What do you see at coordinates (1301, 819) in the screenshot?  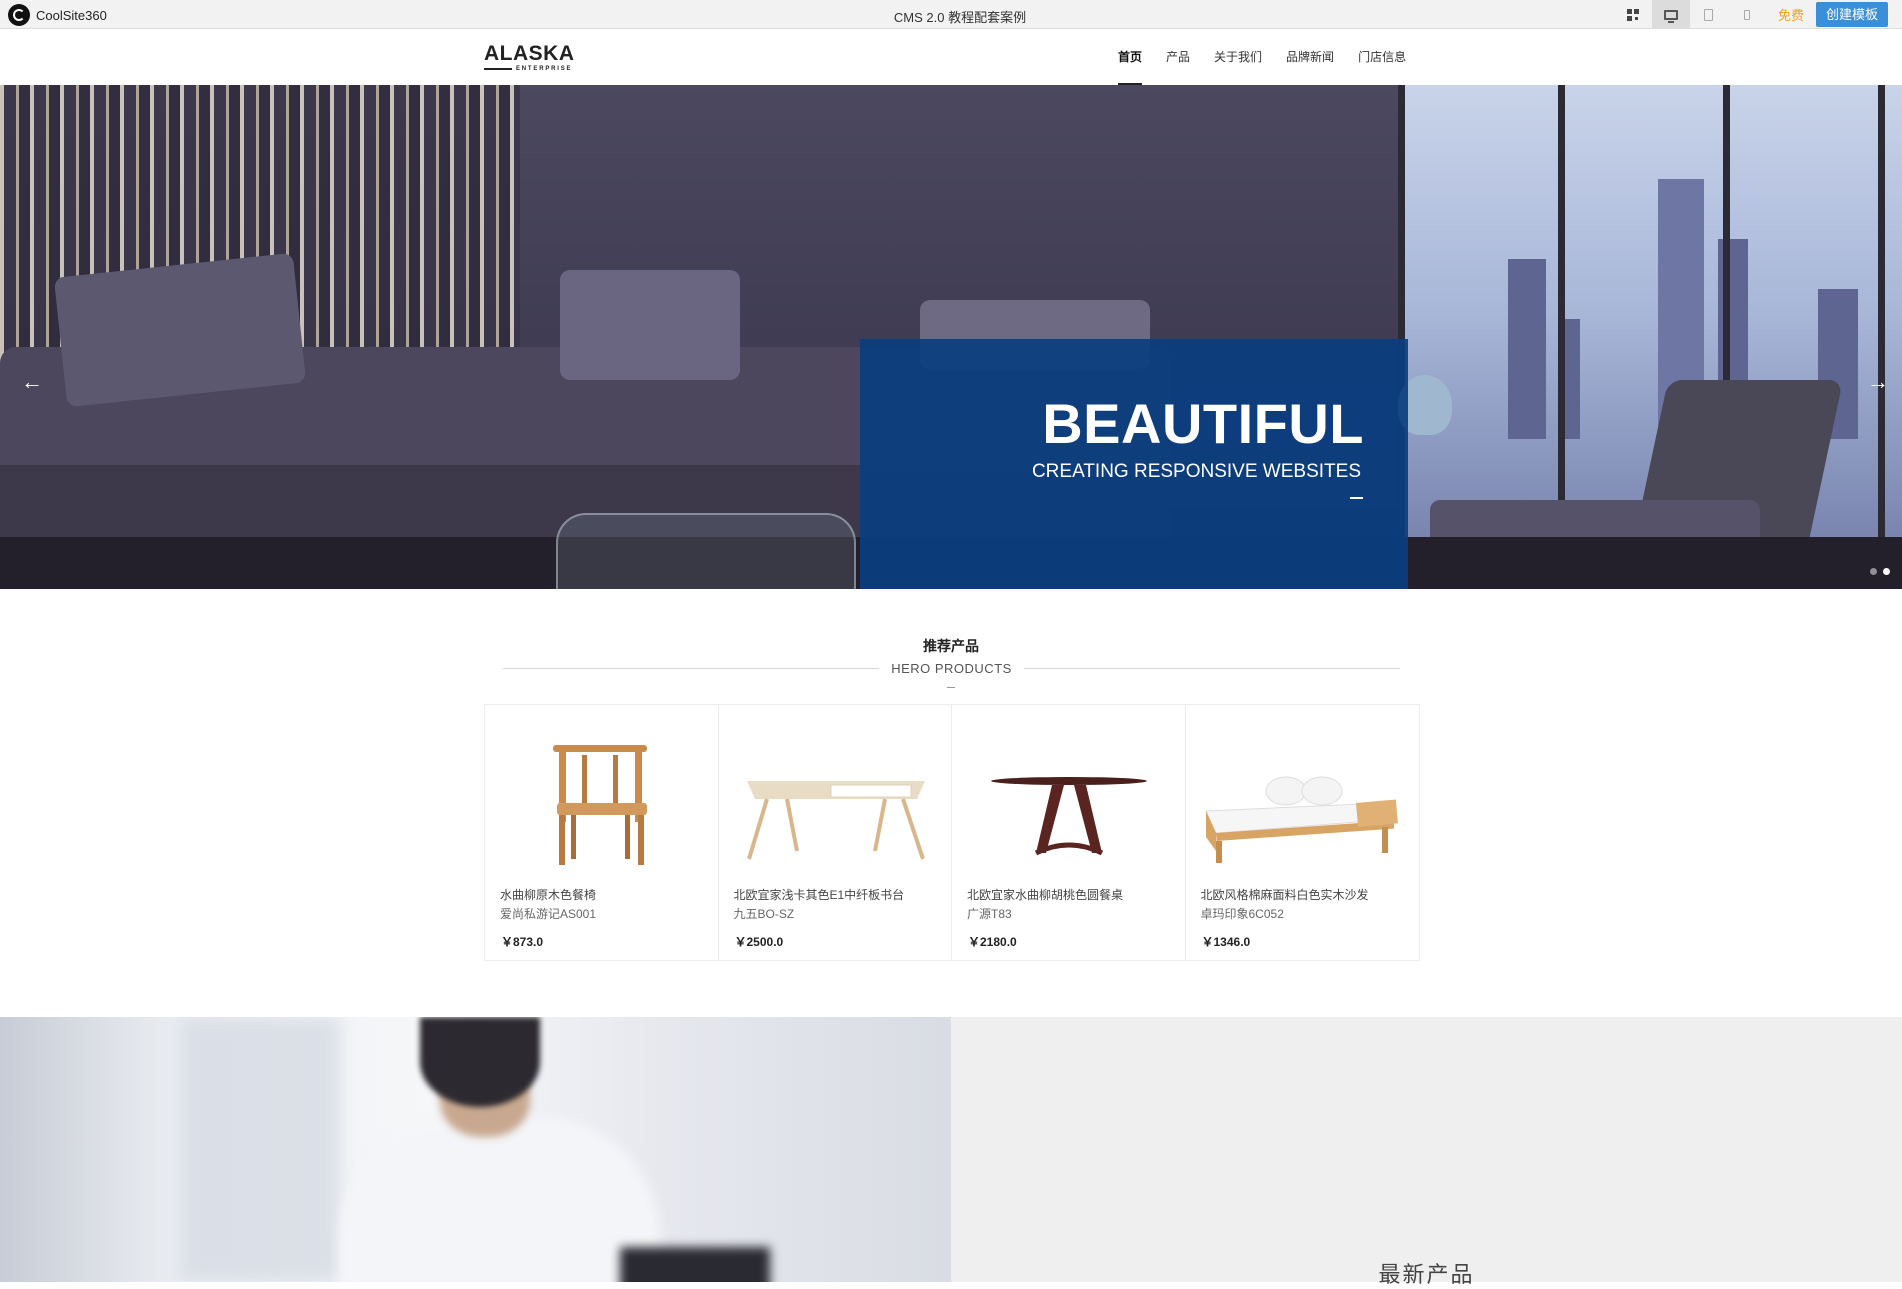 I see `sofa-image` at bounding box center [1301, 819].